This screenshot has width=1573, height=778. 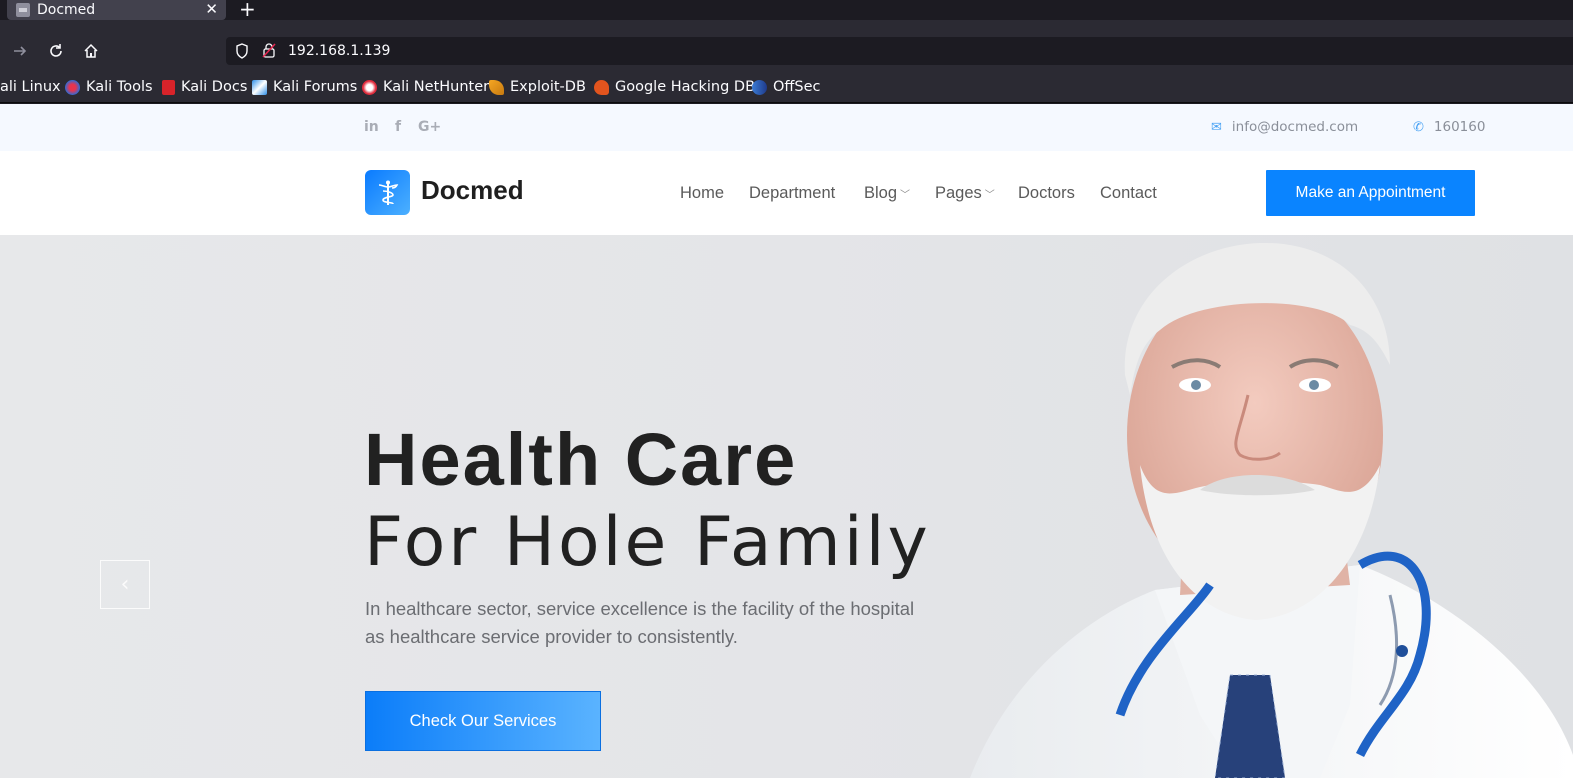 I want to click on phone-contact: ✆ 160160, so click(x=1449, y=127).